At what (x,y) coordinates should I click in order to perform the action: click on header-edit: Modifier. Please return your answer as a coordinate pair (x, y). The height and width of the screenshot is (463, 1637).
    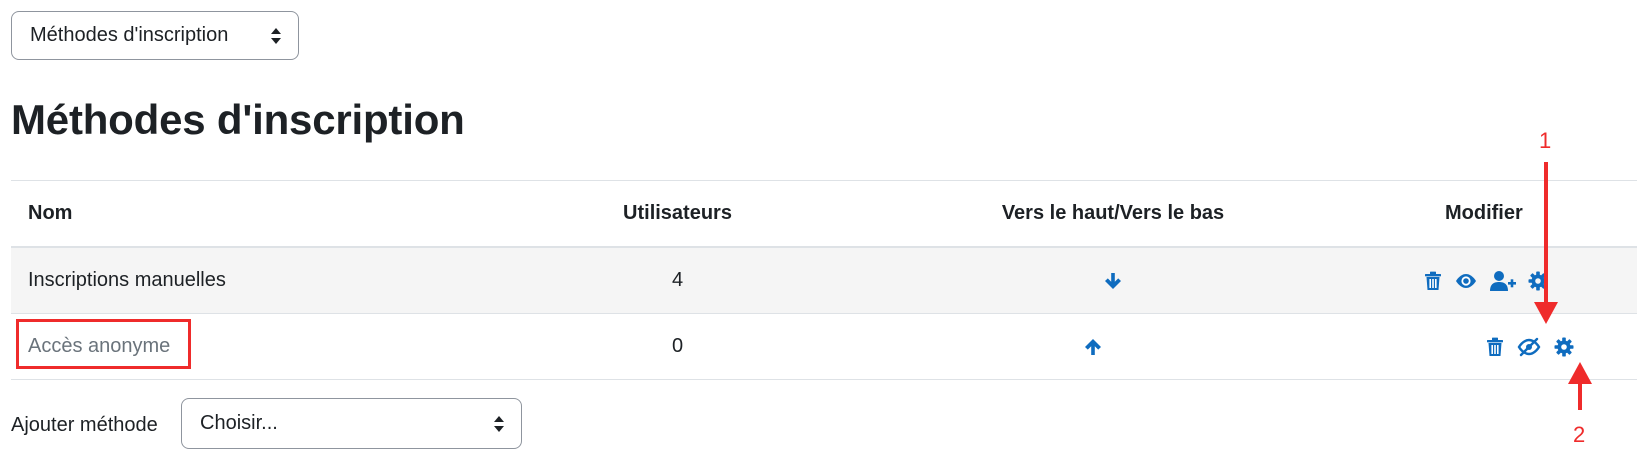
    Looking at the image, I should click on (1484, 213).